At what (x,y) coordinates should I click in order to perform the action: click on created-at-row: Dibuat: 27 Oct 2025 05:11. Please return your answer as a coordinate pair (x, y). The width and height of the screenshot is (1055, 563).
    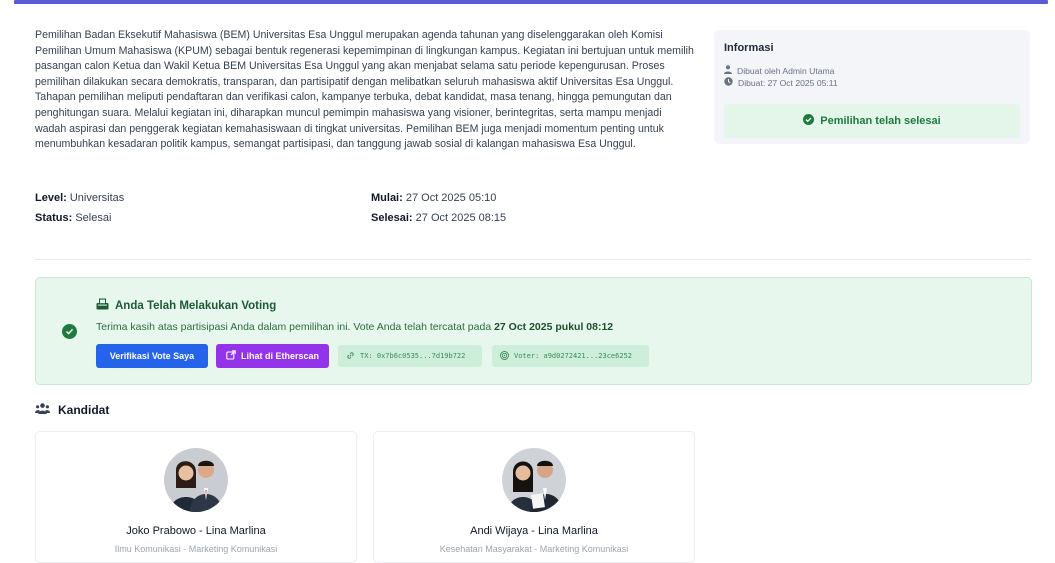
    Looking at the image, I should click on (781, 82).